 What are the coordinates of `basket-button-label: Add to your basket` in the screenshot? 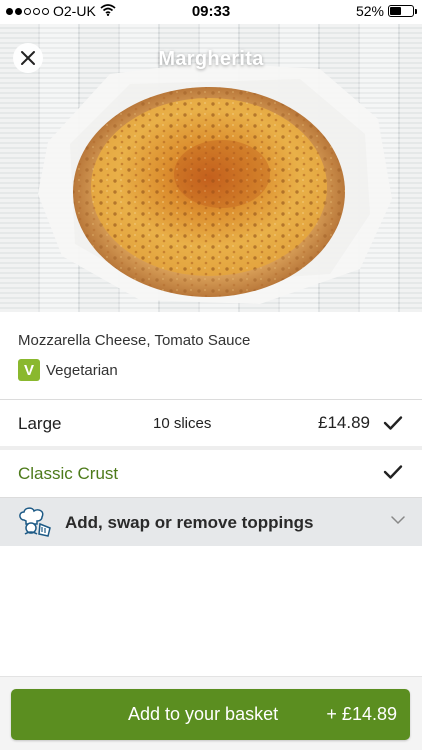 It's located at (203, 714).